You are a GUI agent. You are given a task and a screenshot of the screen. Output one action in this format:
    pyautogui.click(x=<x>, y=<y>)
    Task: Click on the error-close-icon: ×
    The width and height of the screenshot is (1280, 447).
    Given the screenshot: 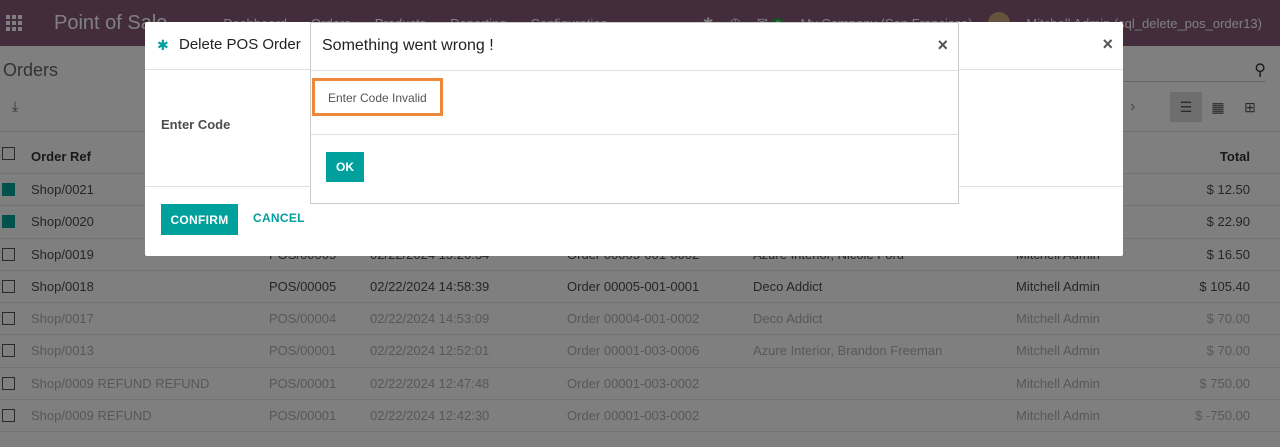 What is the action you would take?
    pyautogui.click(x=942, y=45)
    